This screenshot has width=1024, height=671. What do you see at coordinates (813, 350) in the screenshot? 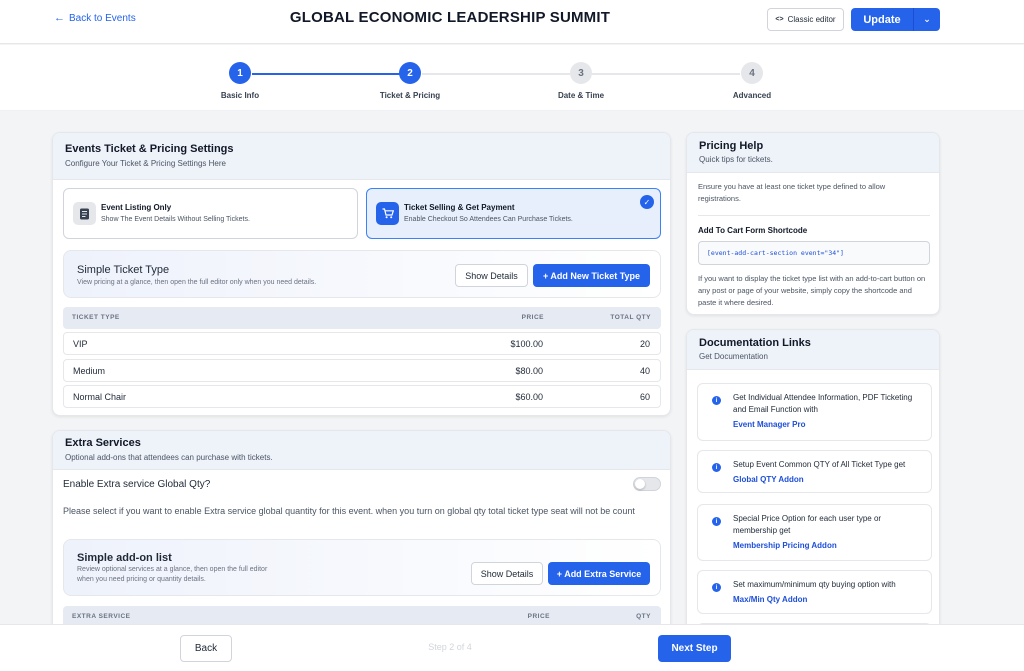
I see `card-header: Documentation Links Get Documentation` at bounding box center [813, 350].